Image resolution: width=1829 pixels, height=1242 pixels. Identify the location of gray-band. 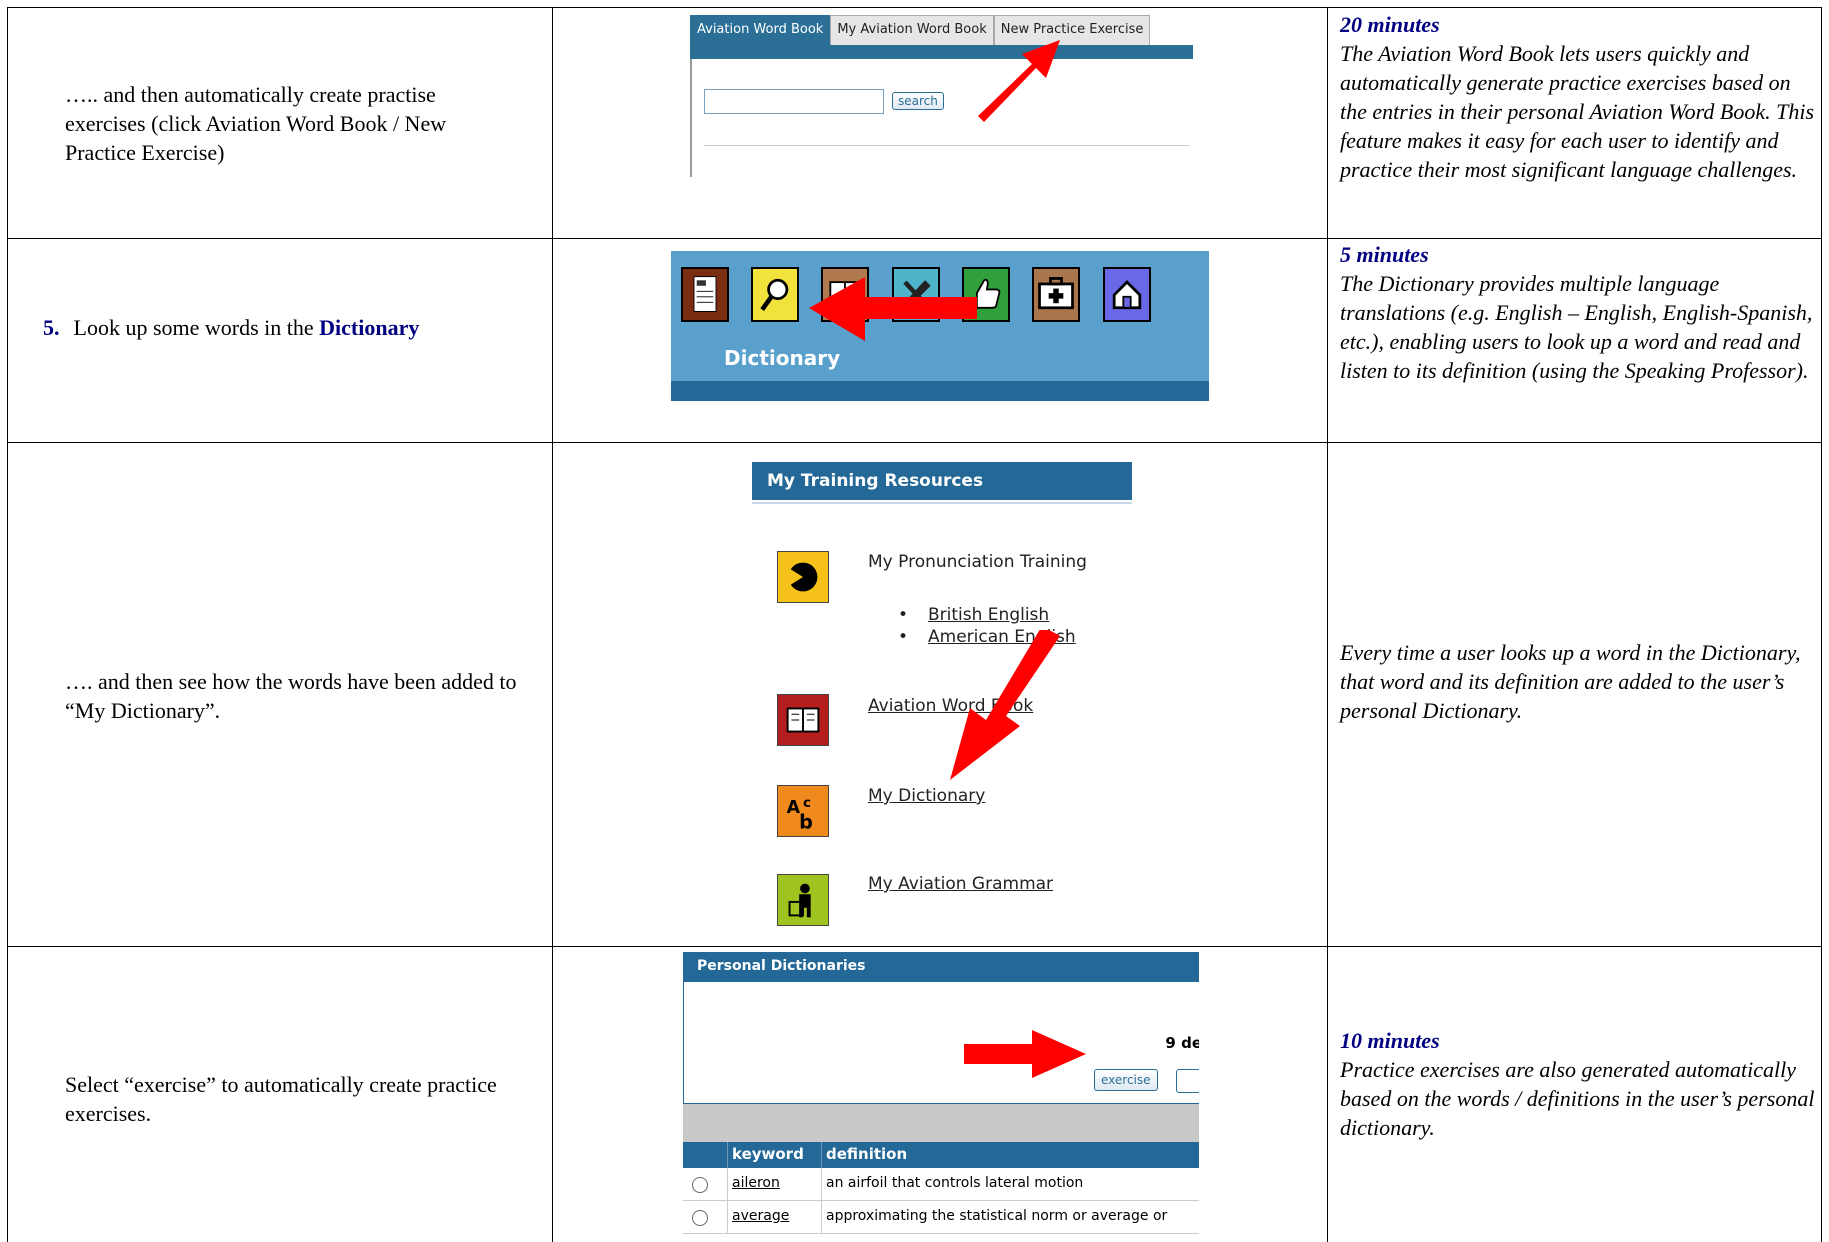
(941, 1123).